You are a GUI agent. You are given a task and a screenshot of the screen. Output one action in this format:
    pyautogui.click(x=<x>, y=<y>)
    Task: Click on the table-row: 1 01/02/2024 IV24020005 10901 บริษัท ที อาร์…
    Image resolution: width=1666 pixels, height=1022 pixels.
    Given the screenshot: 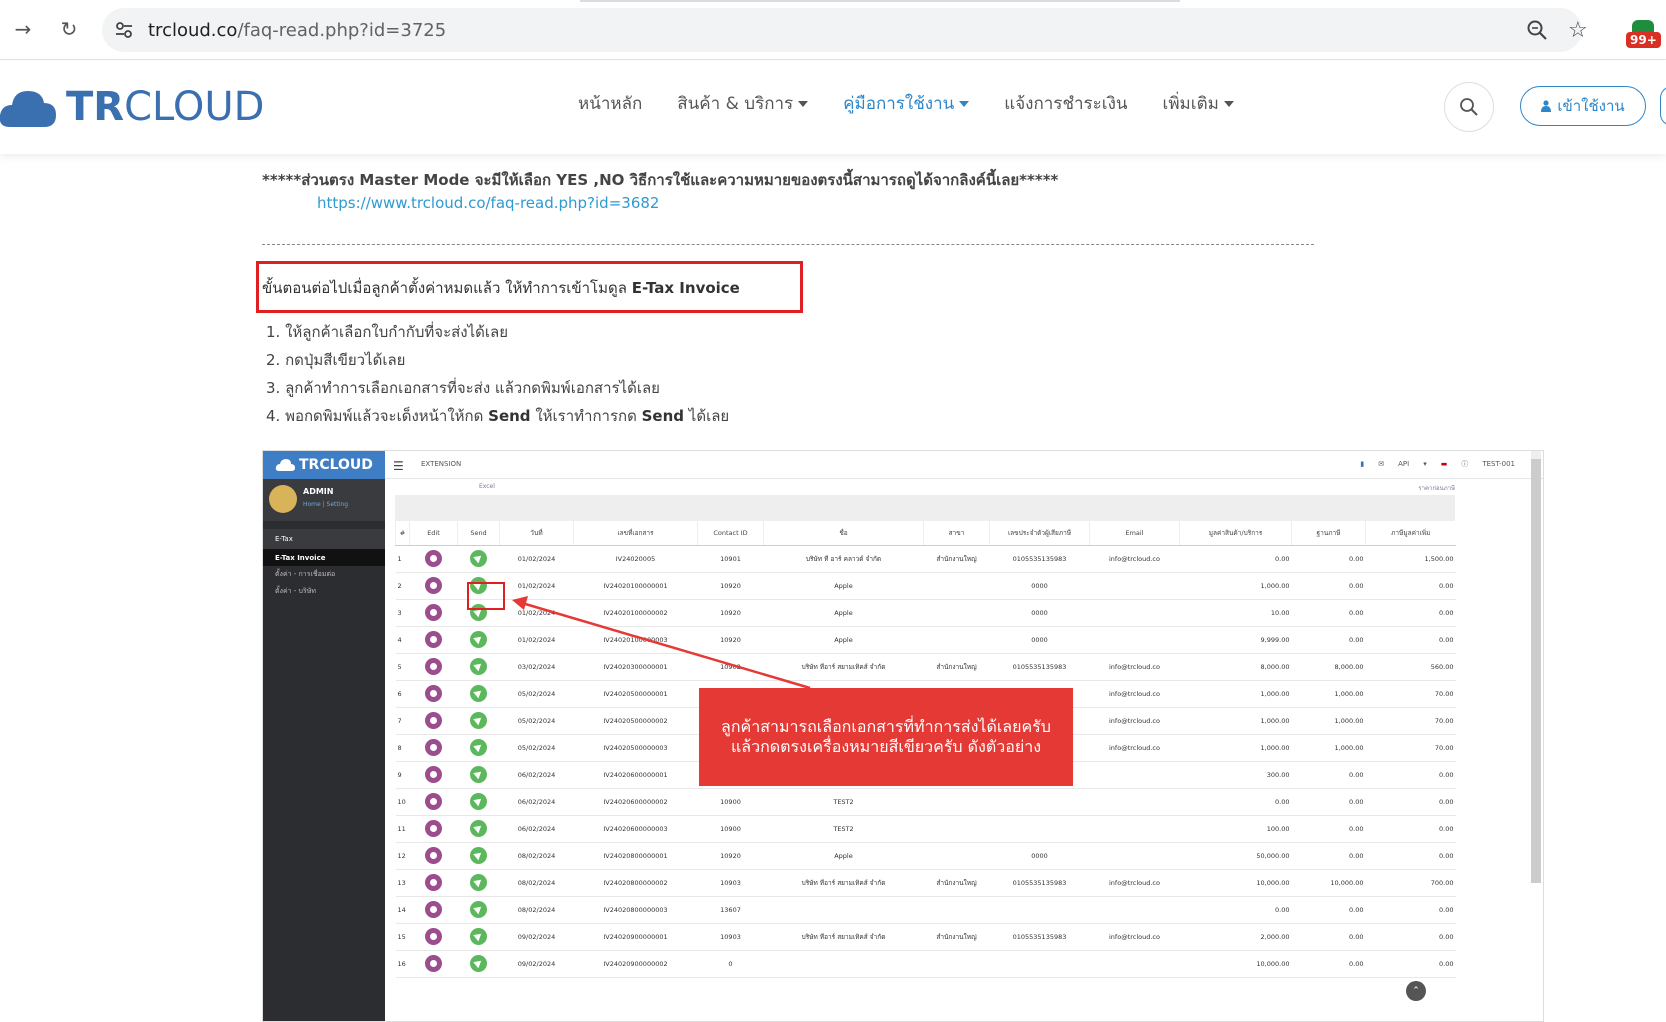 What is the action you would take?
    pyautogui.click(x=925, y=559)
    